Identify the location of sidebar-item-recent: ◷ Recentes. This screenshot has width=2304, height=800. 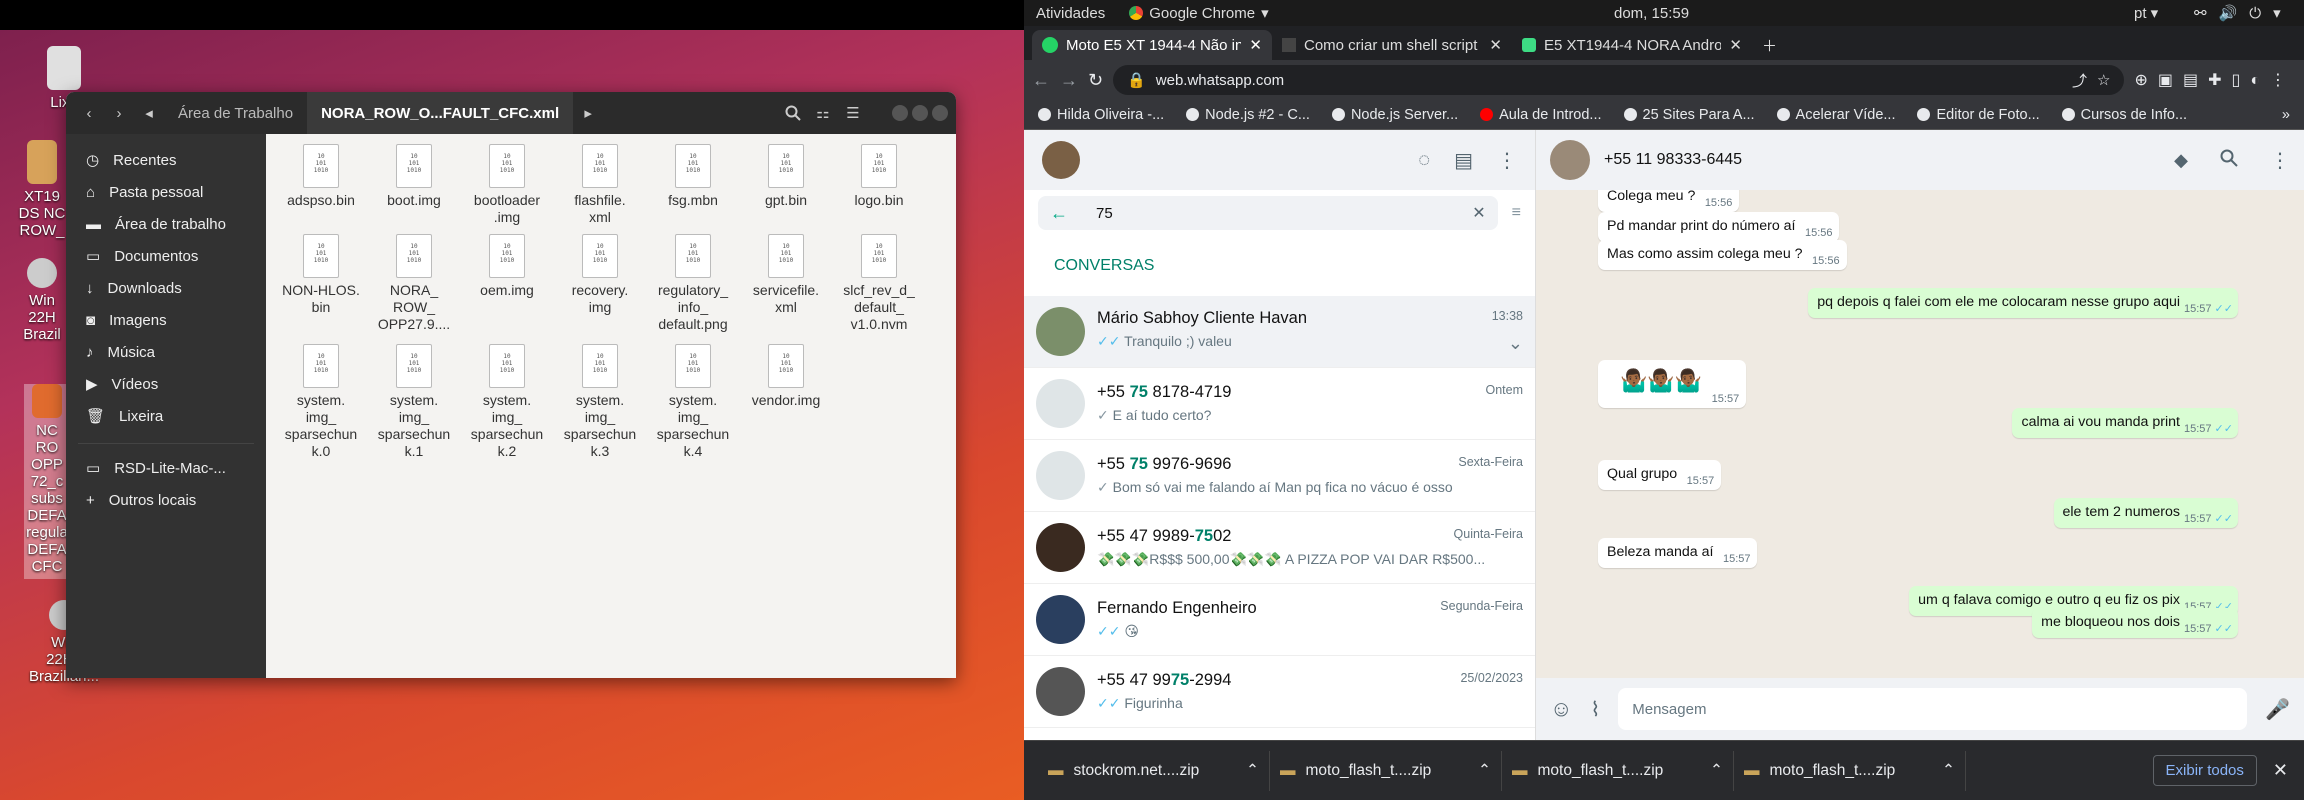
(166, 160).